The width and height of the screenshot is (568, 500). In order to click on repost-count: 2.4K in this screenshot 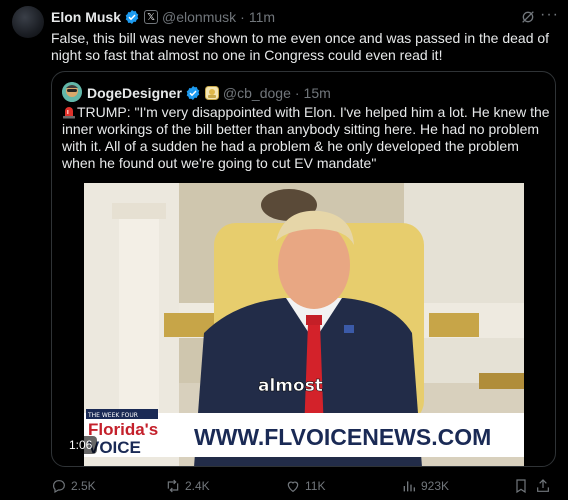, I will do `click(197, 486)`.